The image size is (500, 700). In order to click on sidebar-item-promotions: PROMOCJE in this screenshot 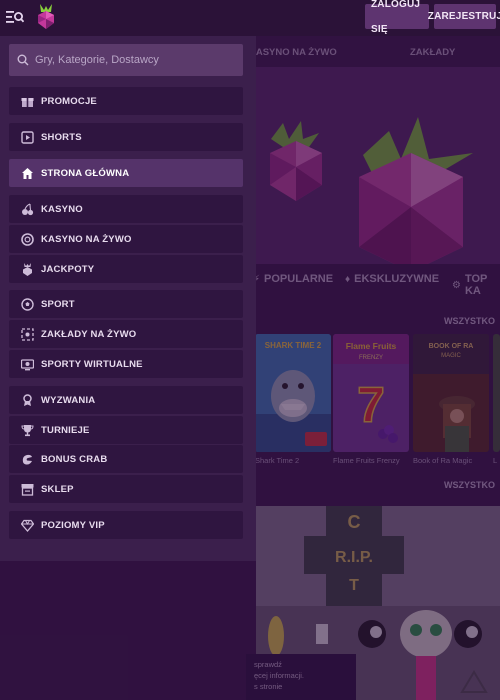, I will do `click(126, 101)`.